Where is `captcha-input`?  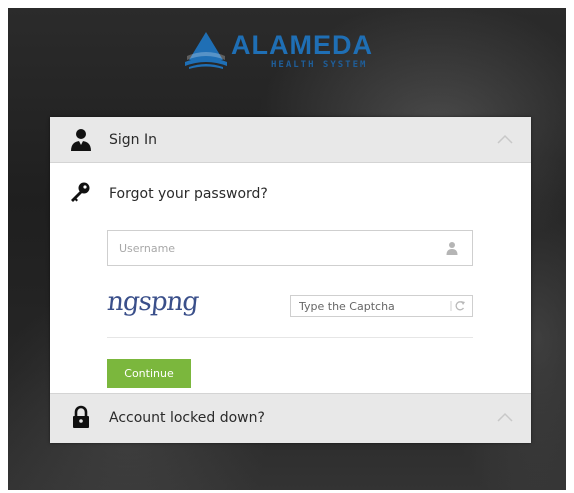 captcha-input is located at coordinates (366, 306).